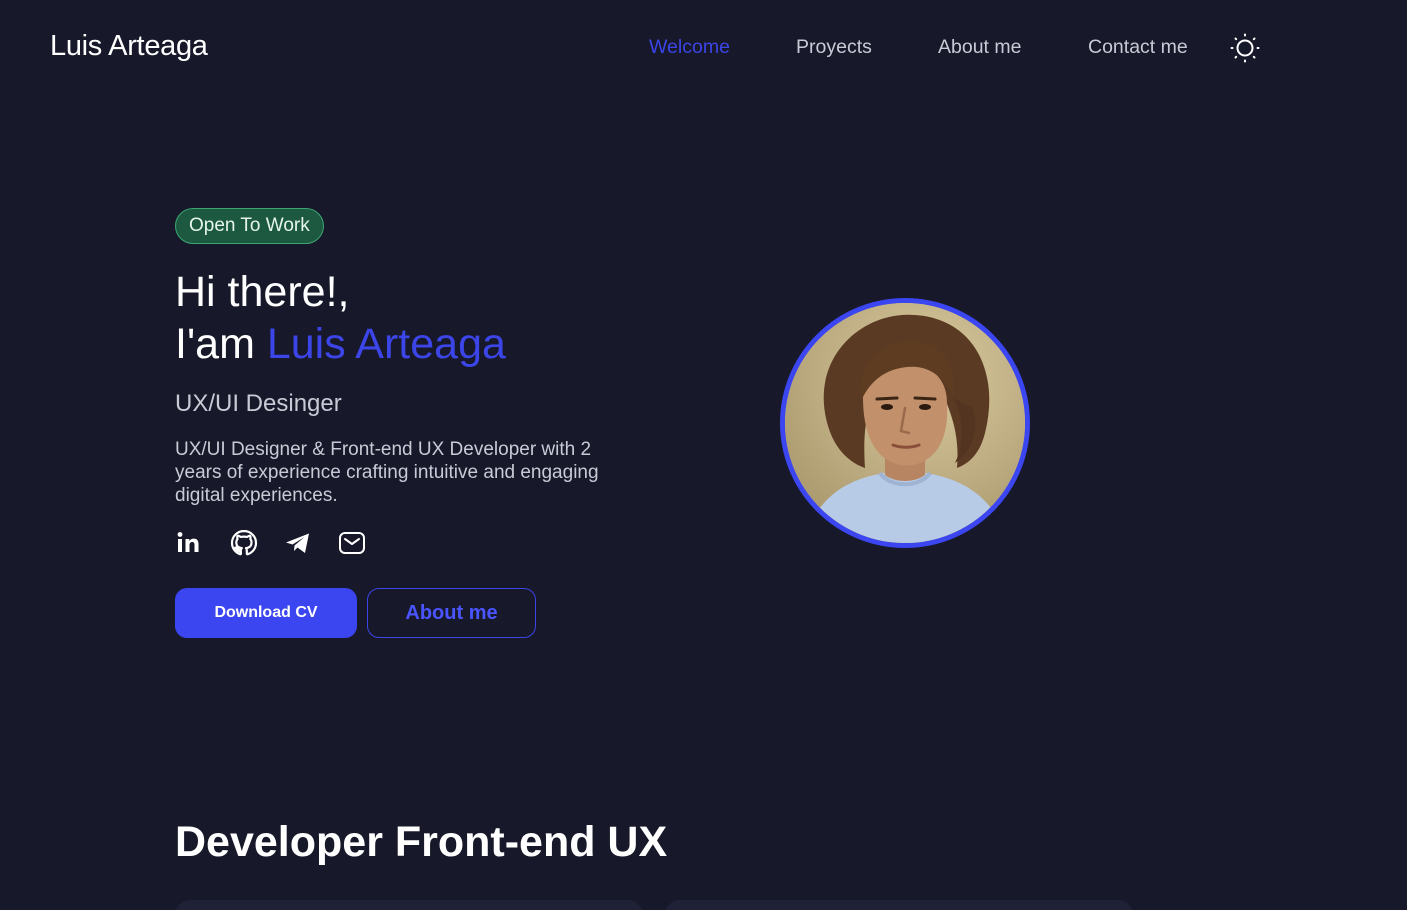 The image size is (1407, 910). I want to click on telegram-link, so click(298, 543).